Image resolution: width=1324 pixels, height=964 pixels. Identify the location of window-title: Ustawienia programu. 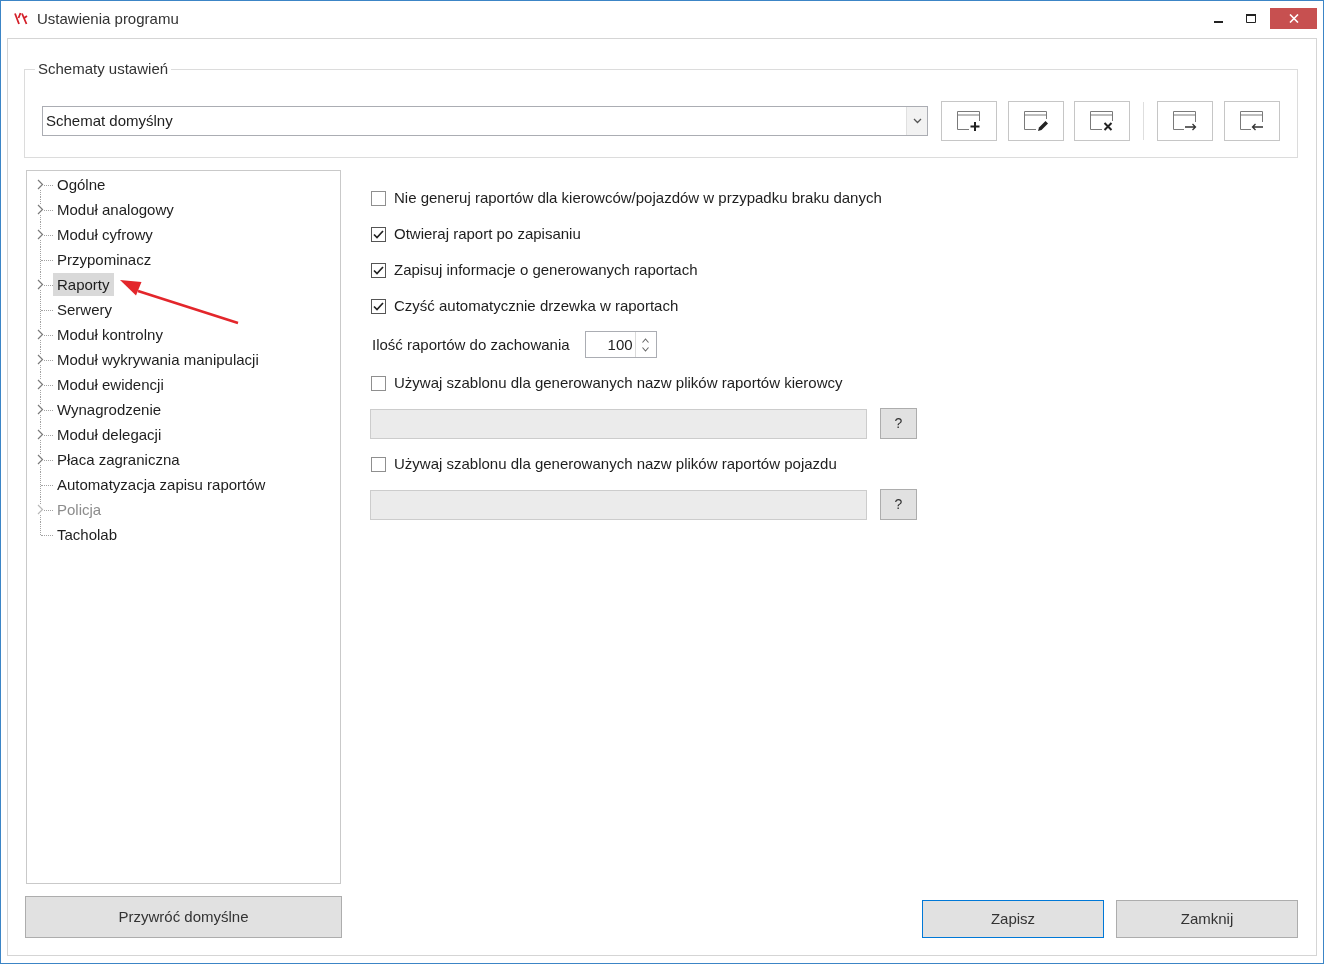
(108, 19).